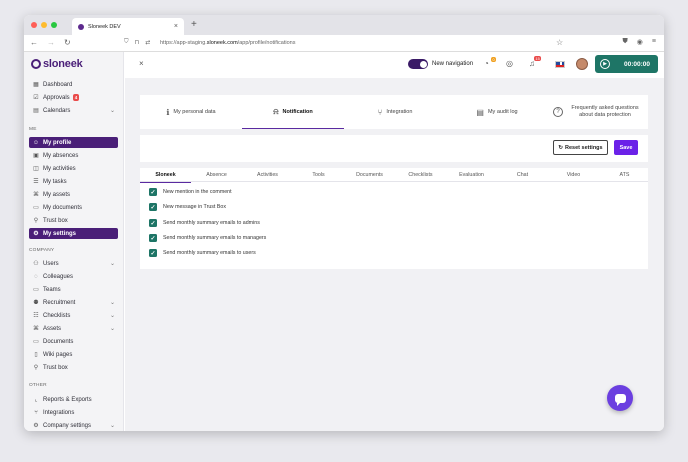 The height and width of the screenshot is (462, 688). What do you see at coordinates (73, 220) in the screenshot?
I see `sidebar-item-trust-box-me: ⚲ Trust box` at bounding box center [73, 220].